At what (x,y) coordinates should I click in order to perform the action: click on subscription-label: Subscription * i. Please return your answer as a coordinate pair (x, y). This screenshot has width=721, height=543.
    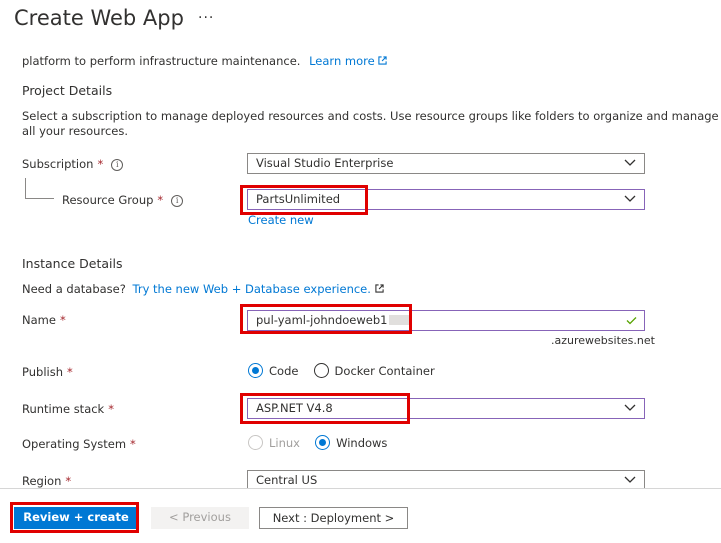
    Looking at the image, I should click on (73, 164).